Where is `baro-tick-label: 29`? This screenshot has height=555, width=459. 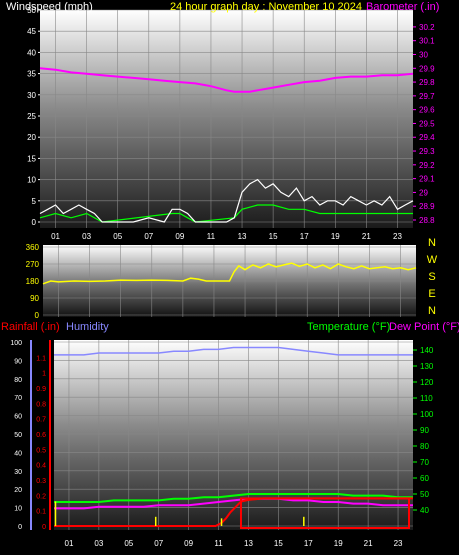 baro-tick-label: 29 is located at coordinates (423, 192).